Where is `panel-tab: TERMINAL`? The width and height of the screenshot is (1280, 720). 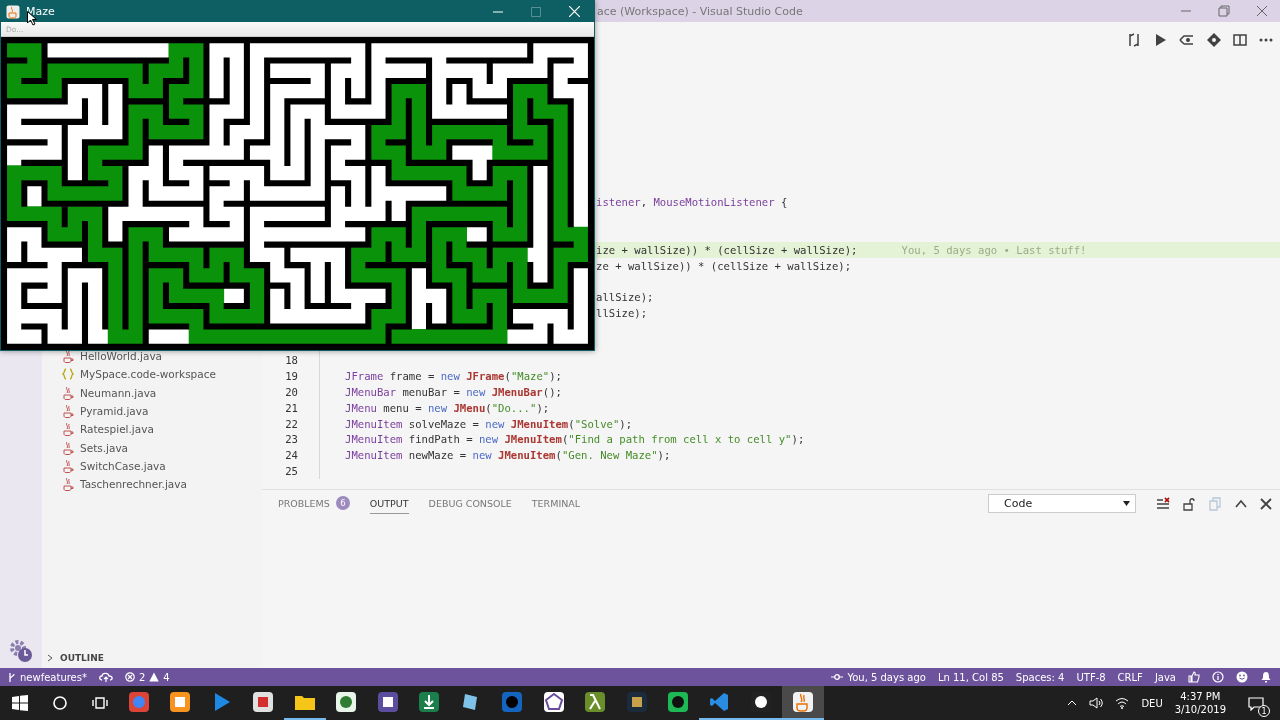 panel-tab: TERMINAL is located at coordinates (556, 503).